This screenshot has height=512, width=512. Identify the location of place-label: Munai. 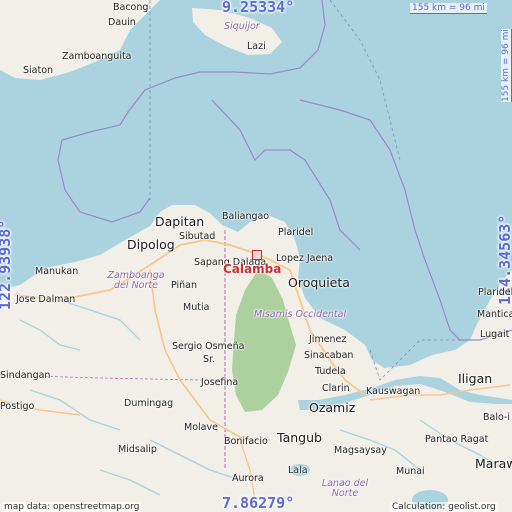
(410, 471).